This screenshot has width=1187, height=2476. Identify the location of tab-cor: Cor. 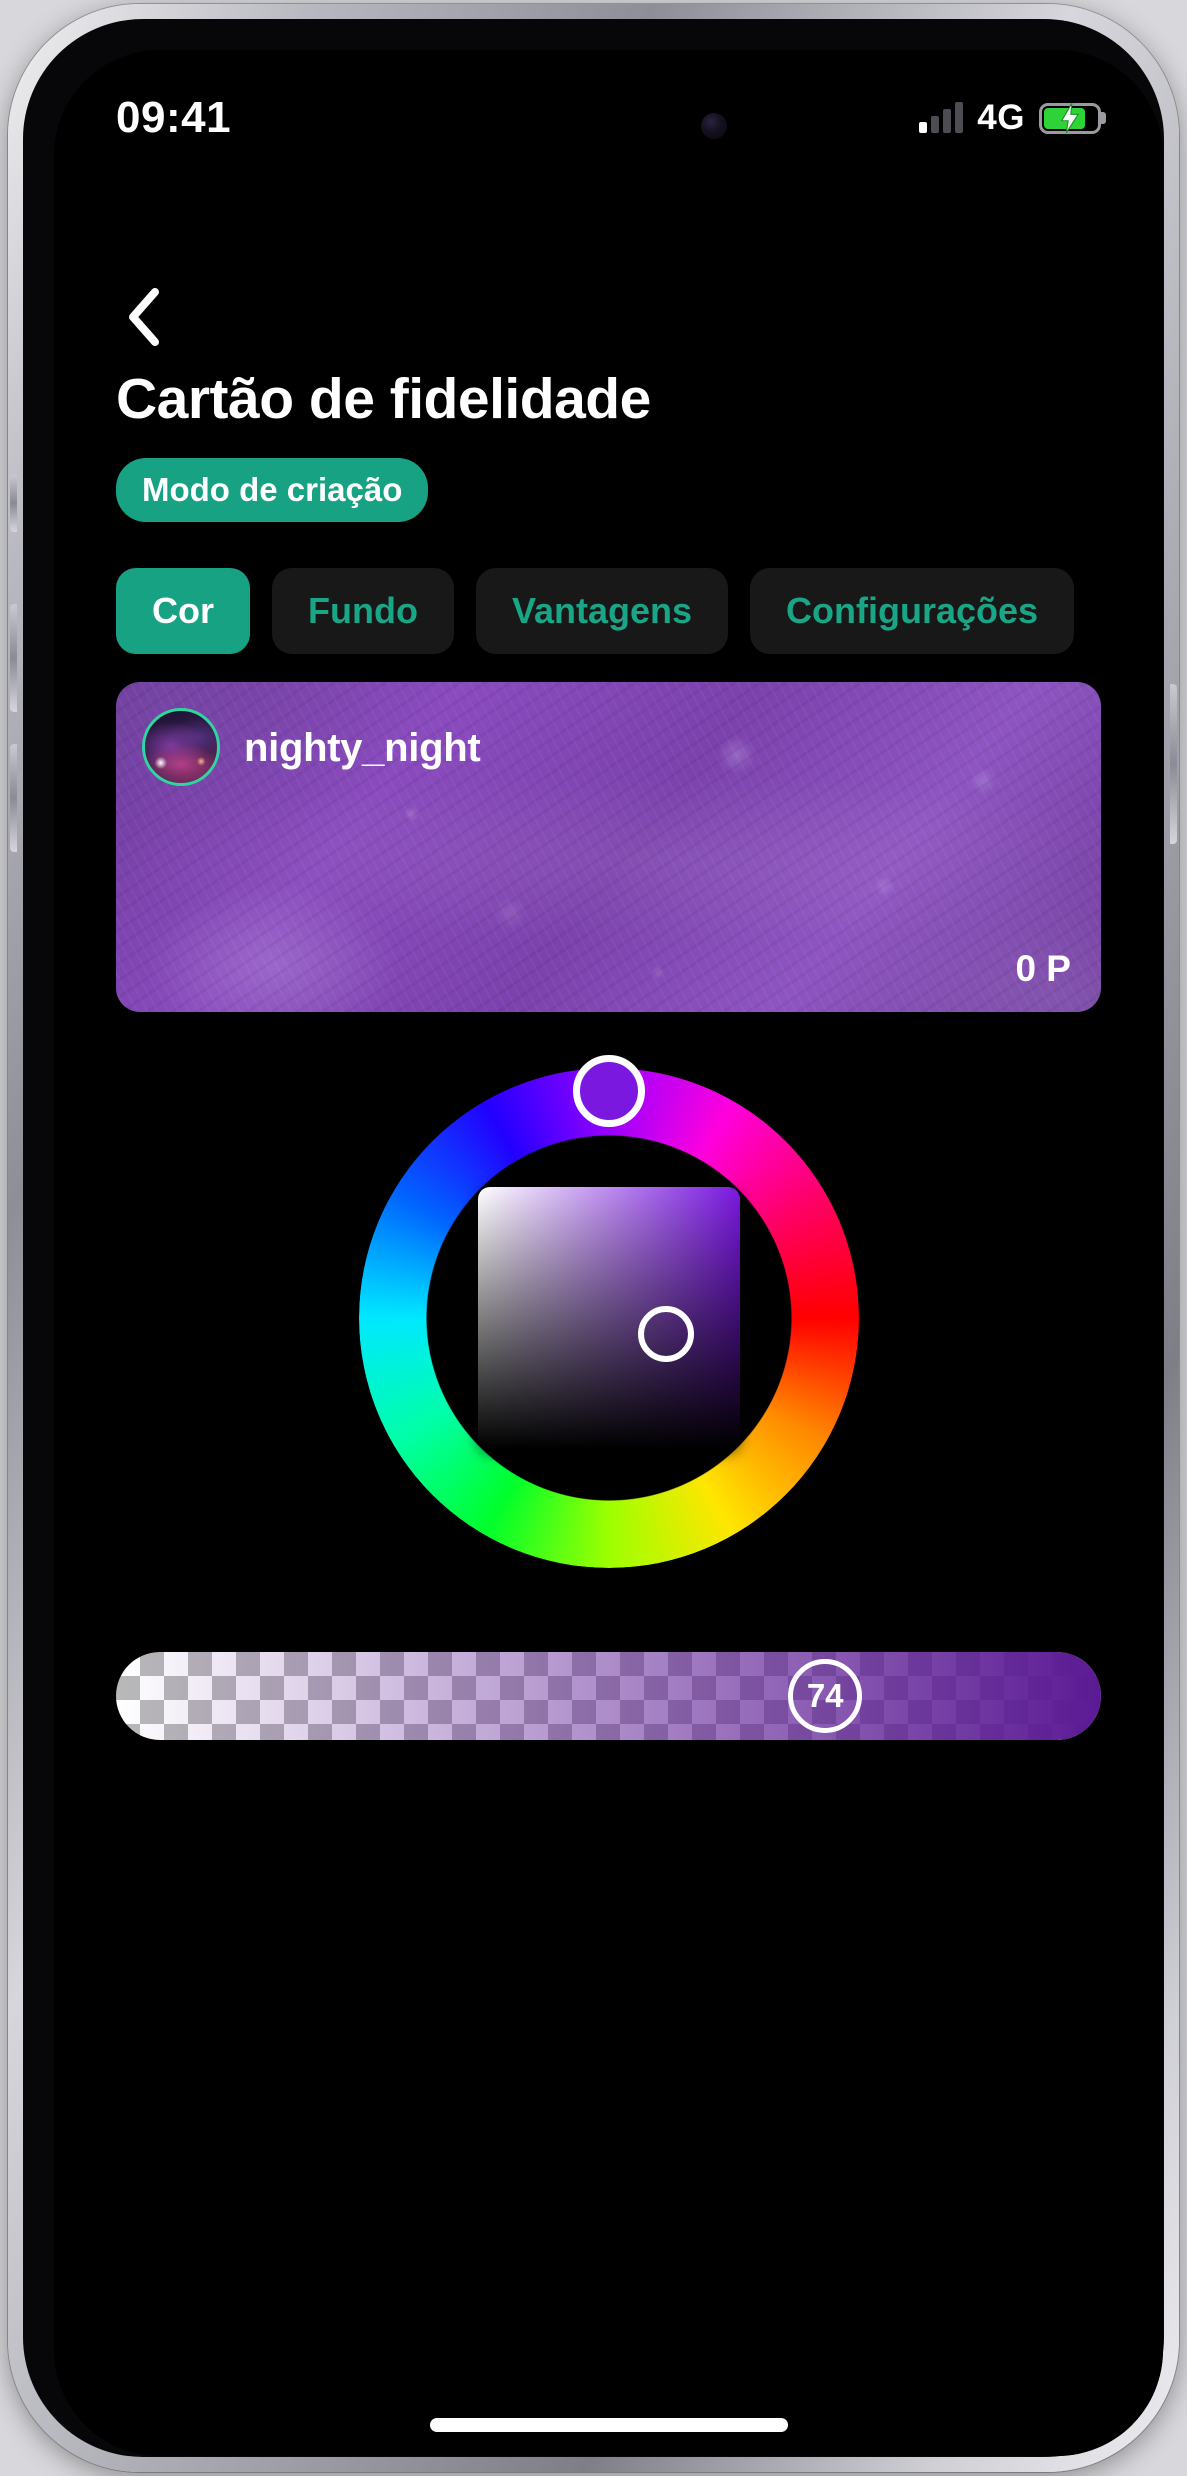
(183, 611).